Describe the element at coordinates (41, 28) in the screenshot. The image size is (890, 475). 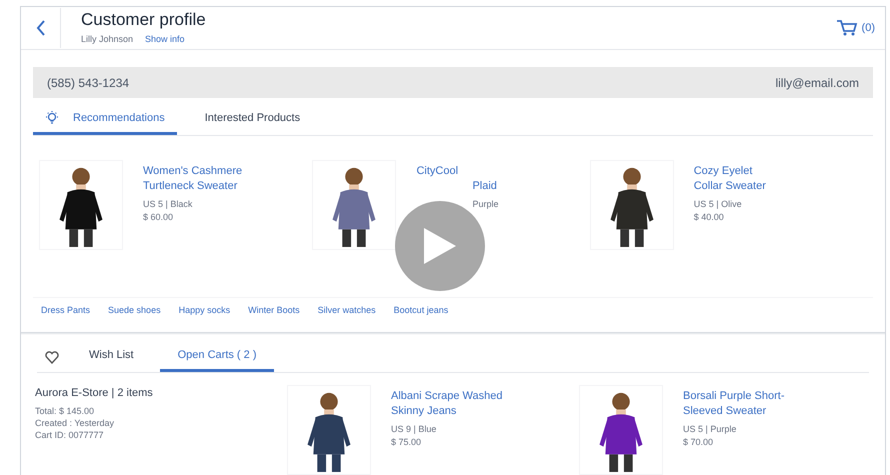
I see `back-icon` at that location.